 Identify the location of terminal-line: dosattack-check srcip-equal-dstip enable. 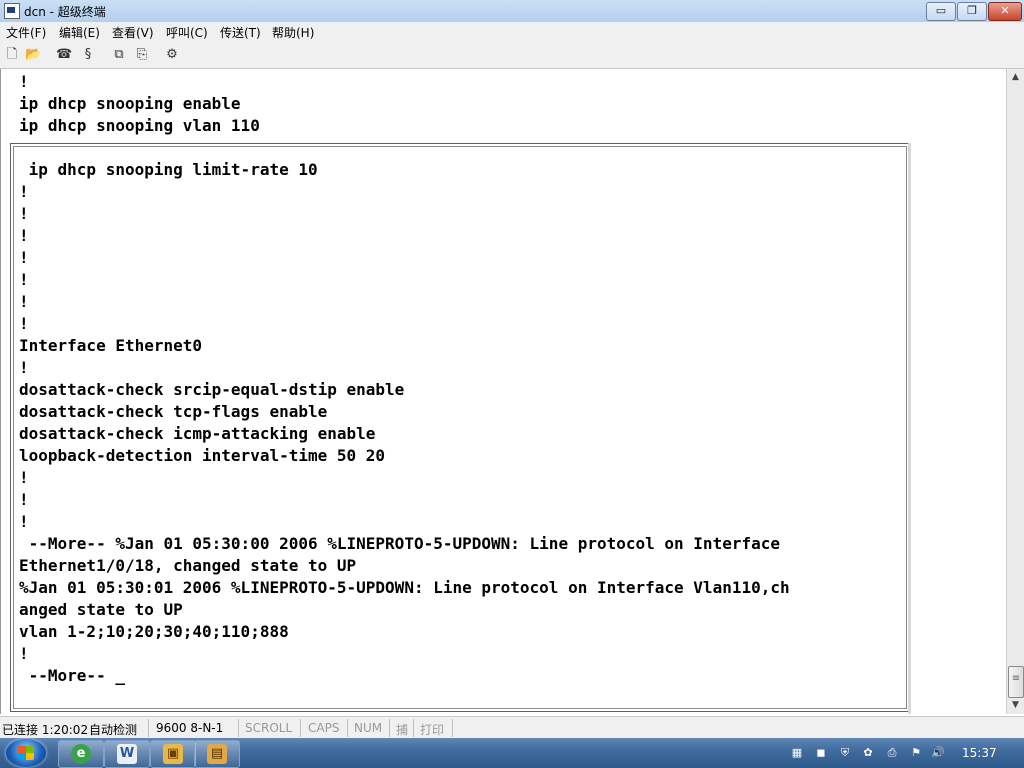
(212, 389).